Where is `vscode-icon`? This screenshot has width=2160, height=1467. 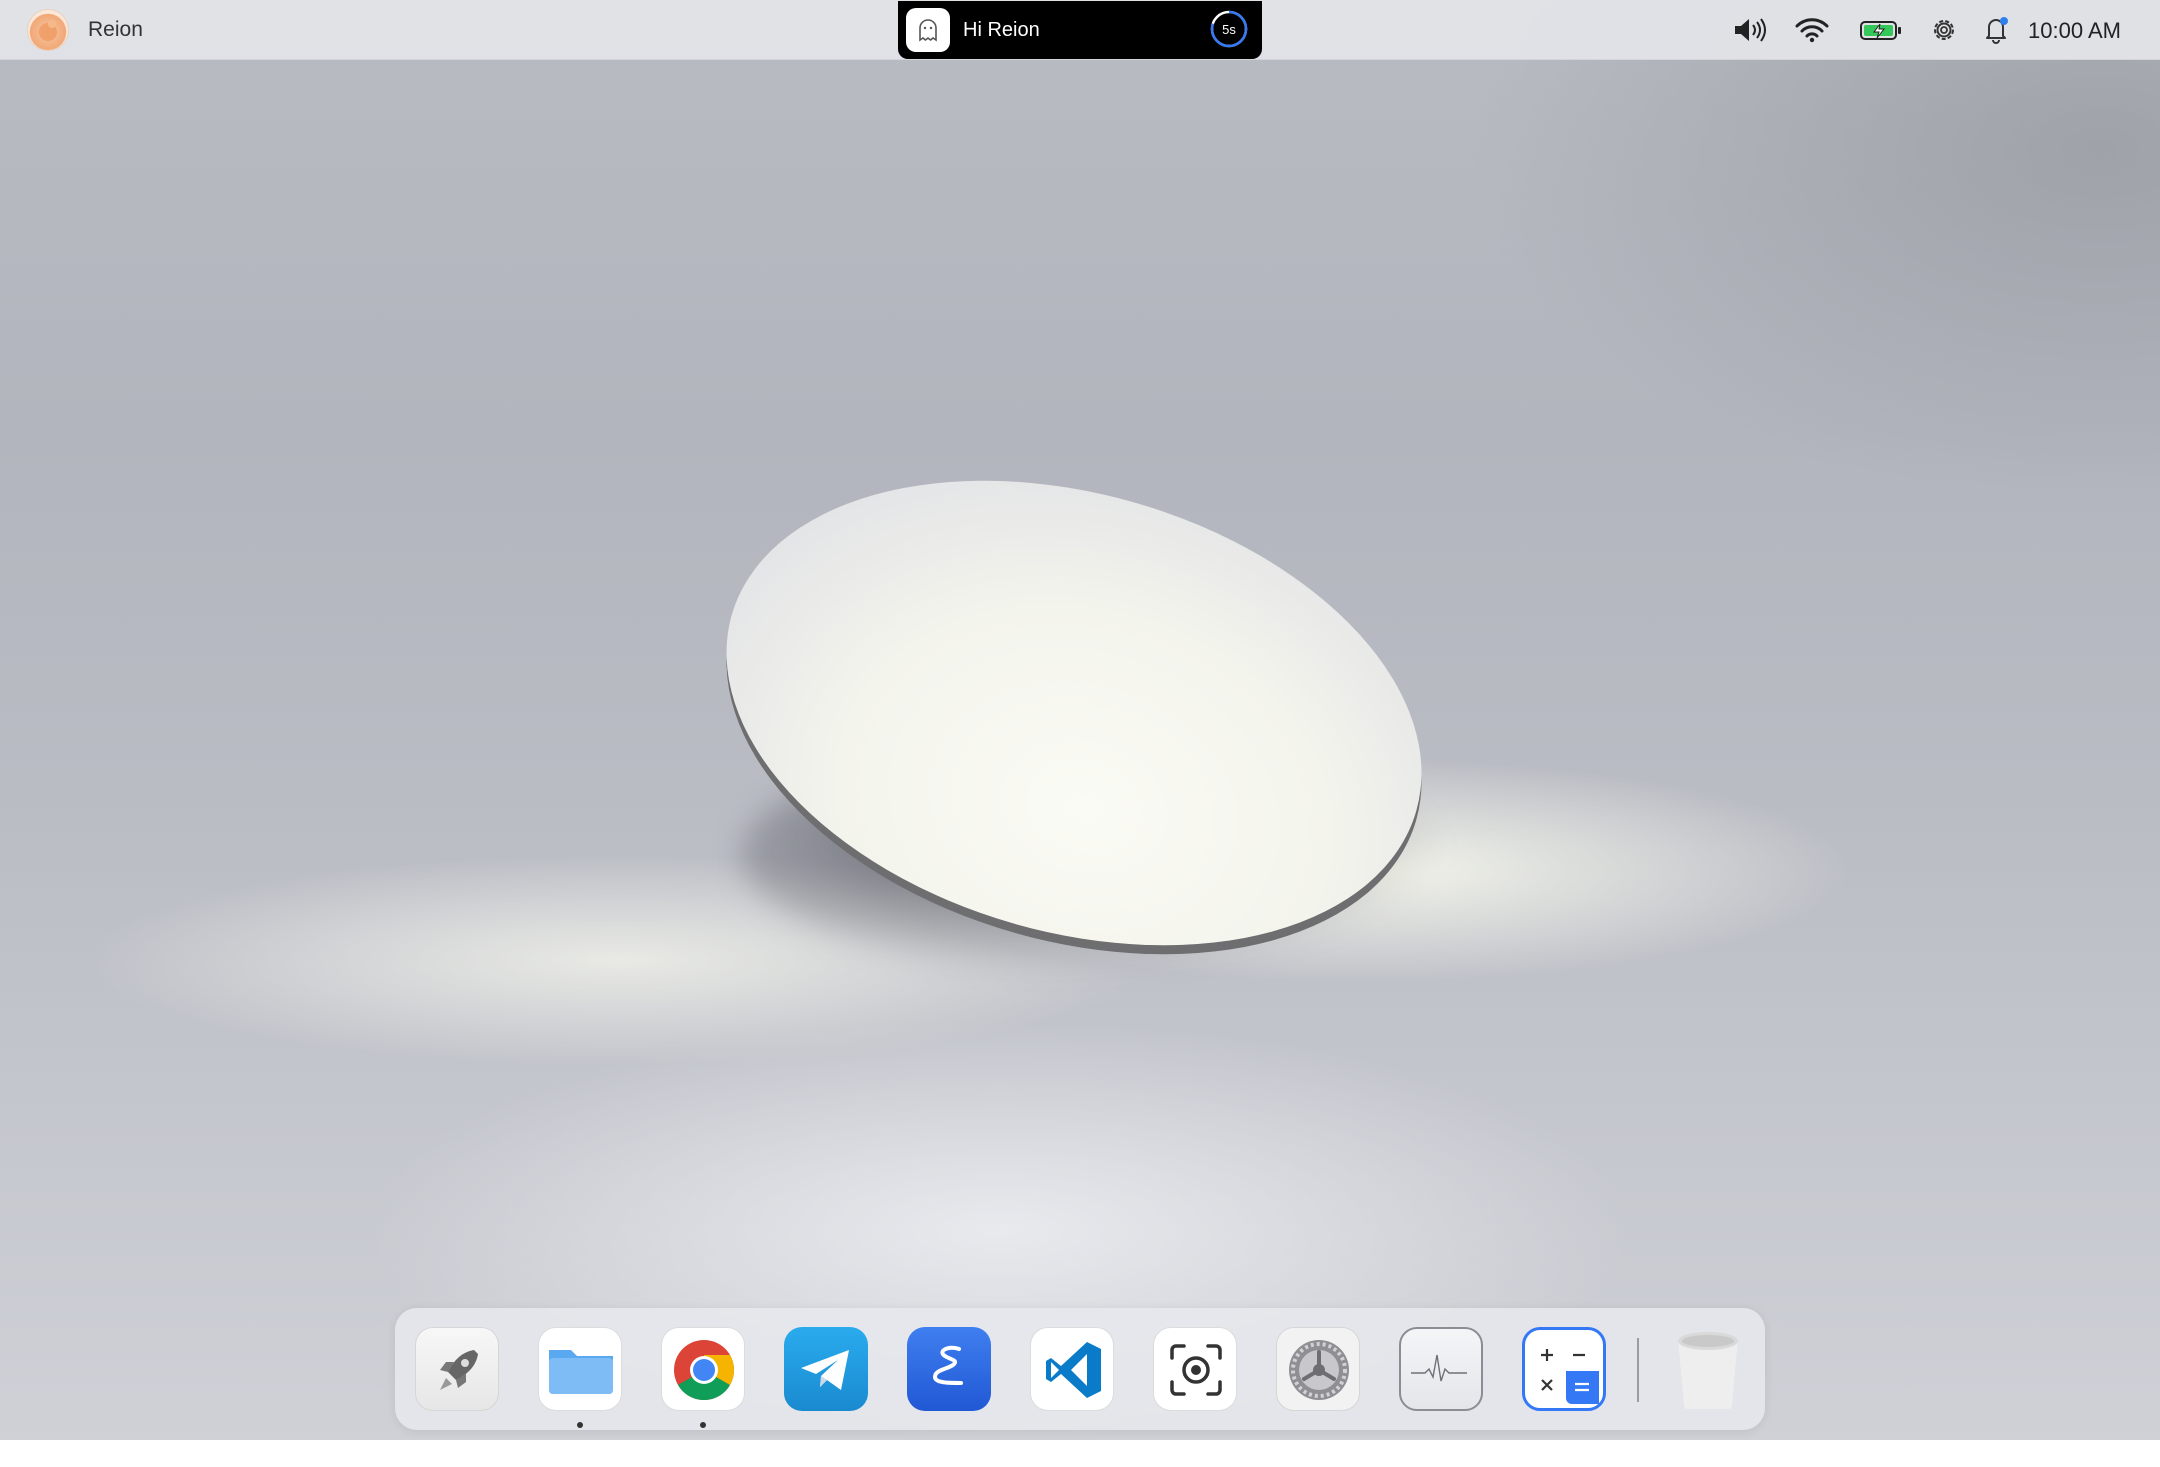 vscode-icon is located at coordinates (1073, 1370).